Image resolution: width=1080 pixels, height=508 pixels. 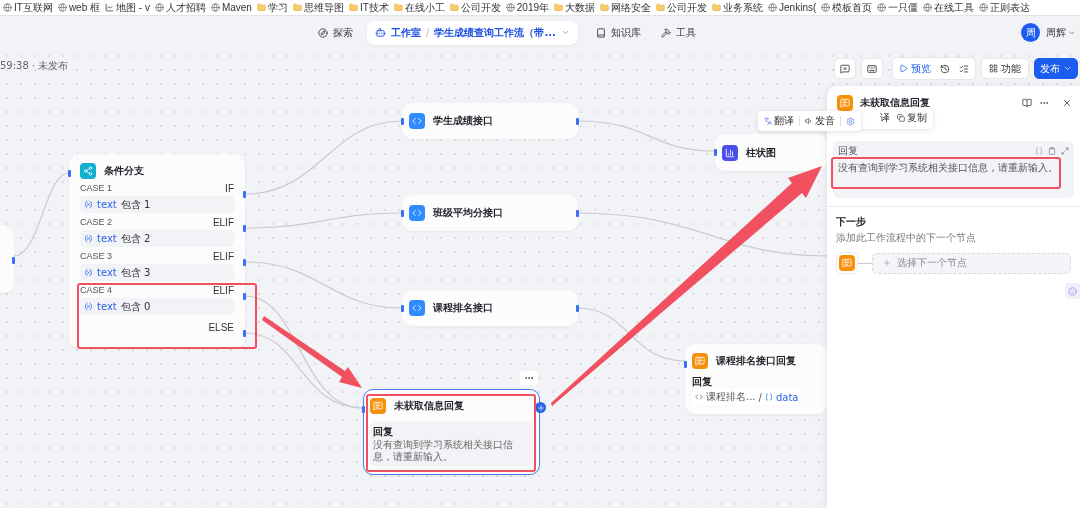 I want to click on bookmark-link: 网络安全, so click(x=626, y=7).